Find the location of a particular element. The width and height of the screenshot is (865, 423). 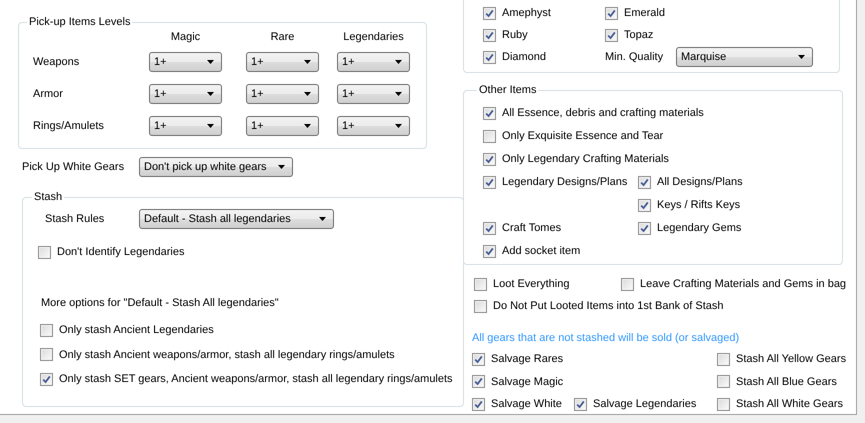

group-title: Other Items is located at coordinates (508, 90).